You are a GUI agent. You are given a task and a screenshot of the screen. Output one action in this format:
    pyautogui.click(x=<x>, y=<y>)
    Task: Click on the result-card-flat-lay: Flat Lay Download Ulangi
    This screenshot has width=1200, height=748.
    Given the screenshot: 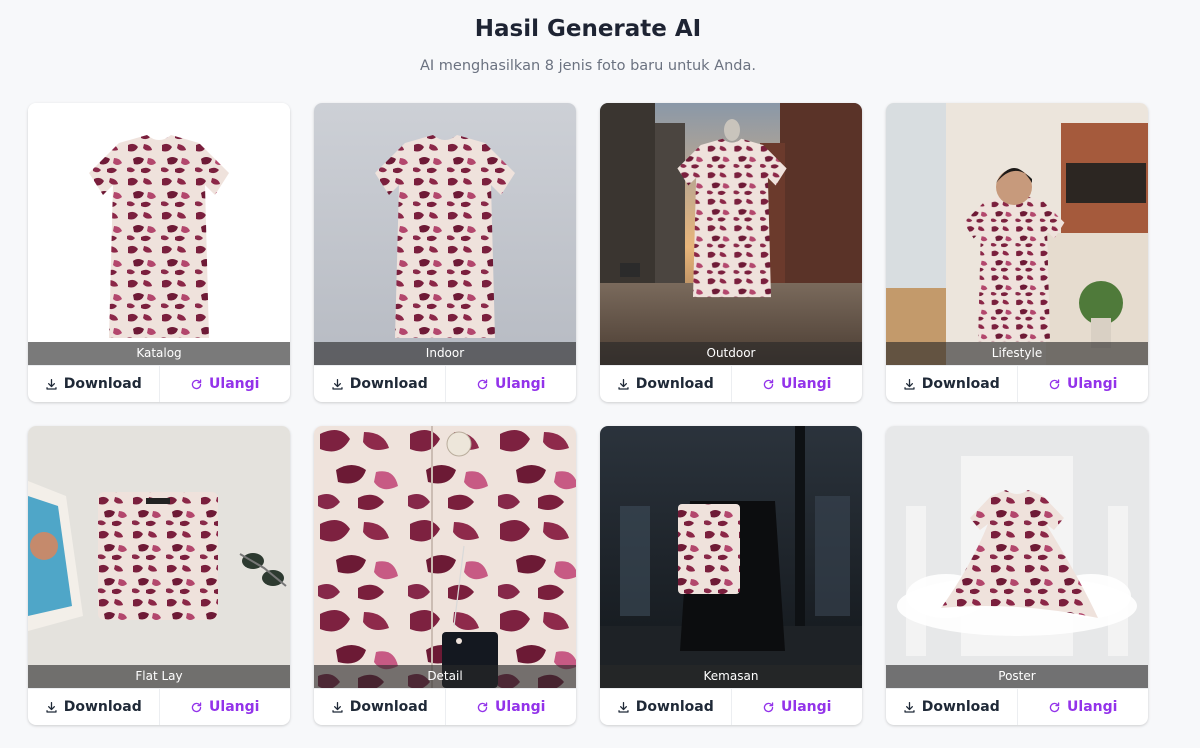 What is the action you would take?
    pyautogui.click(x=159, y=575)
    